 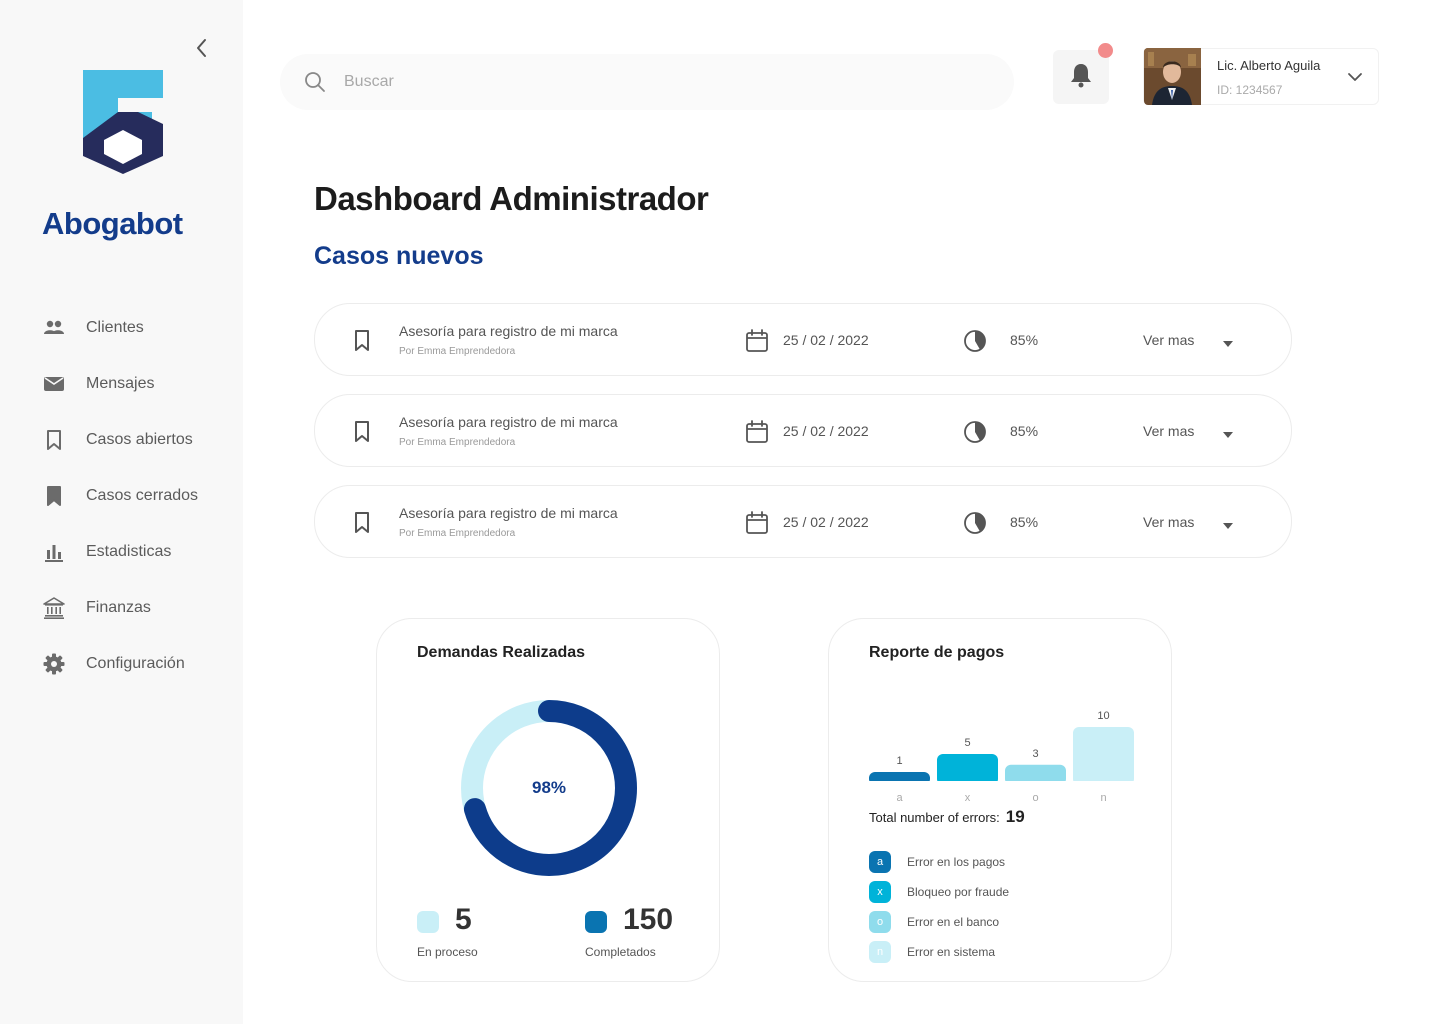 I want to click on sidebar-item-label: Finanzas, so click(x=118, y=607).